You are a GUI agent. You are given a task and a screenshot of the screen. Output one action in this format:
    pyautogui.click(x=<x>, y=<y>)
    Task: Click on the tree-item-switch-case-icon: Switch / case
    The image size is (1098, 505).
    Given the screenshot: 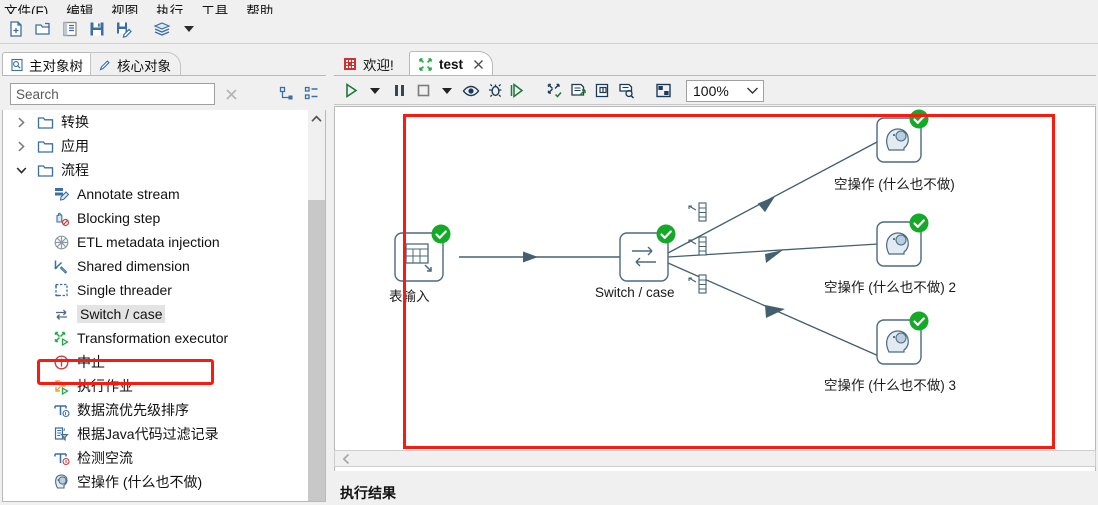 What is the action you would take?
    pyautogui.click(x=155, y=314)
    